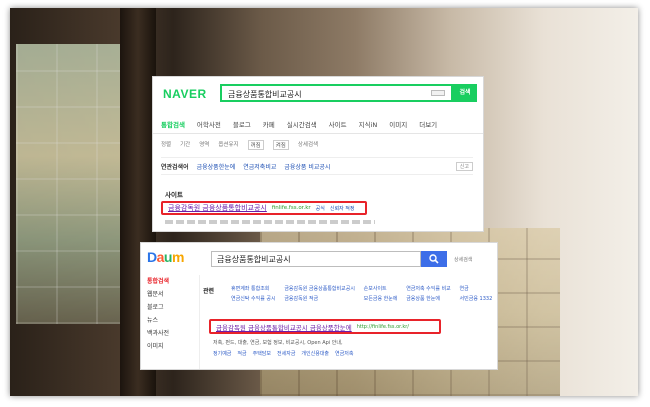 The image size is (650, 407). What do you see at coordinates (320, 208) in the screenshot?
I see `site-result-official-badge: 공식` at bounding box center [320, 208].